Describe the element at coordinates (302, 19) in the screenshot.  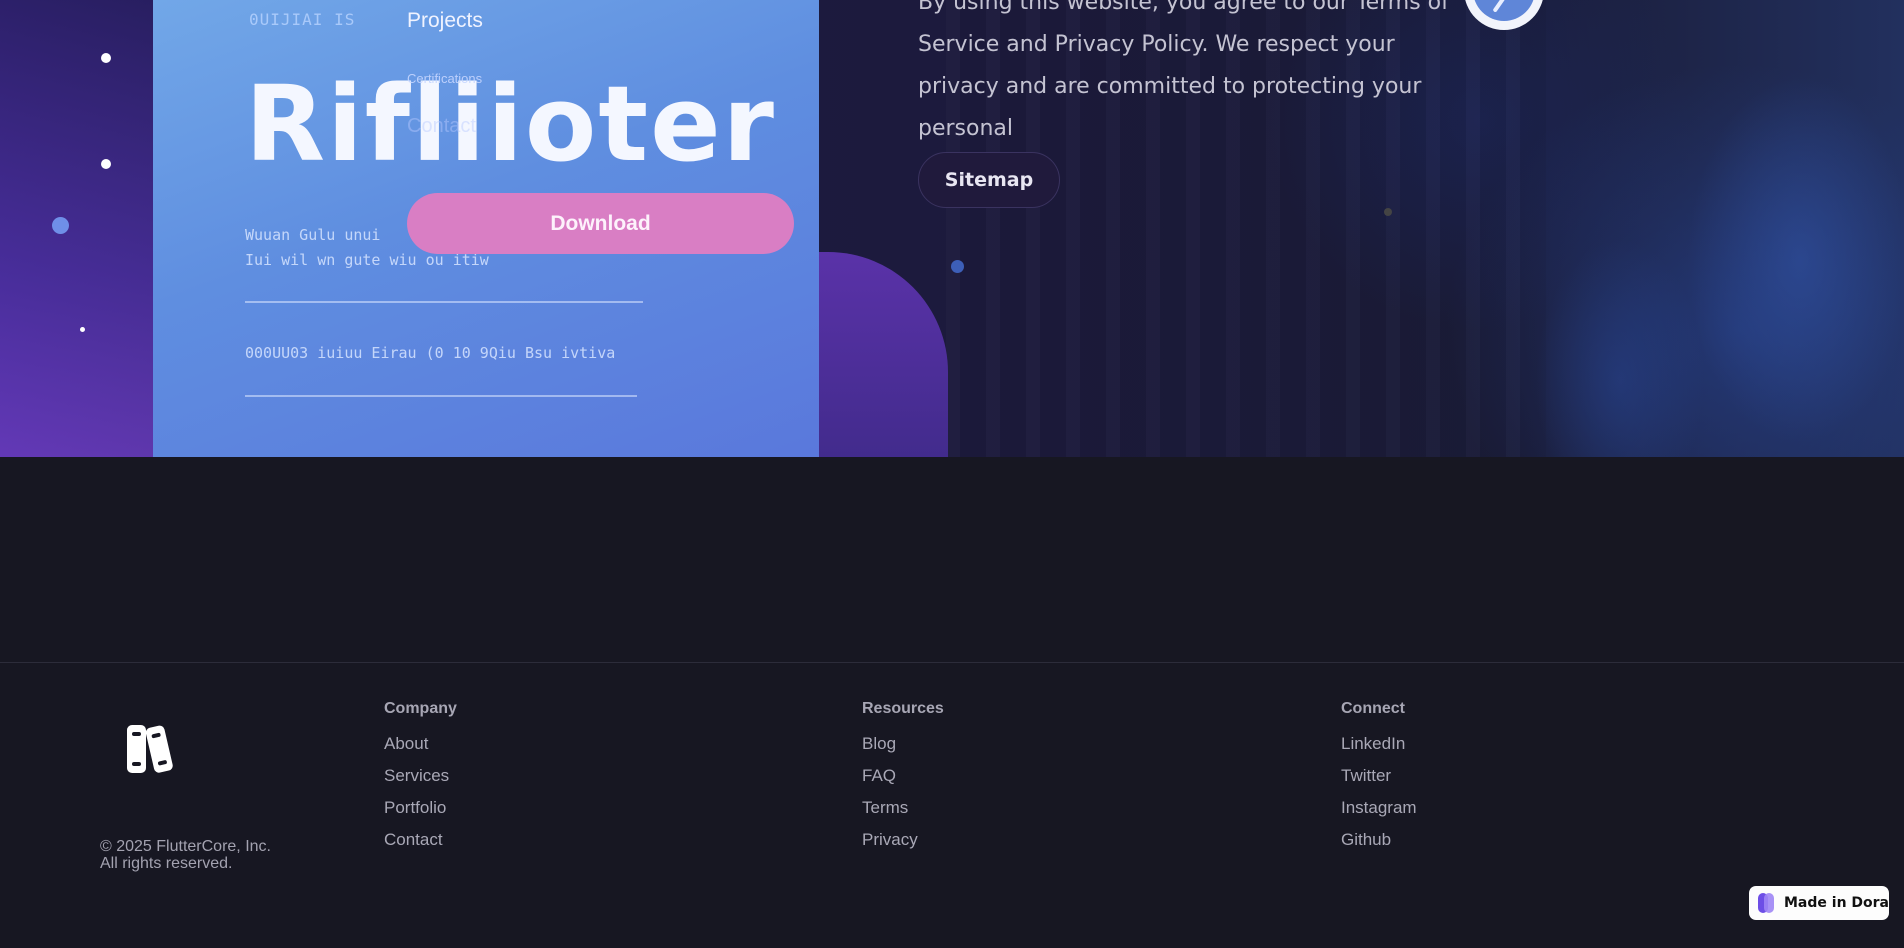
I see `poster-caption: 0UIJIAI IS` at that location.